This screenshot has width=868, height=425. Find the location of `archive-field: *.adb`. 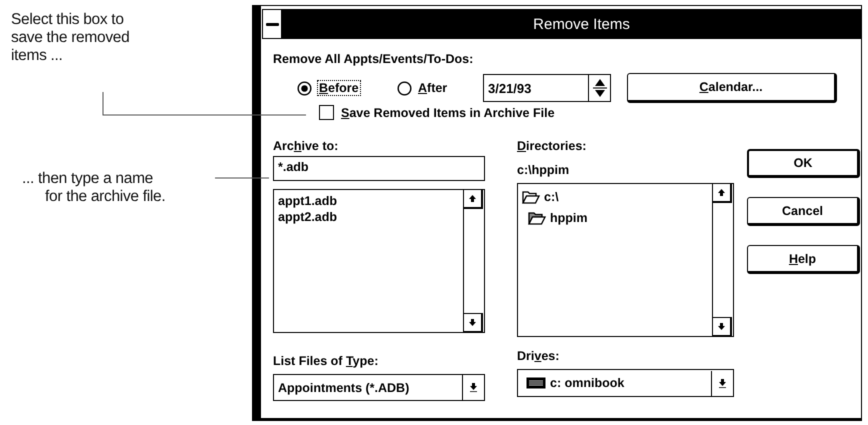

archive-field: *.adb is located at coordinates (379, 168).